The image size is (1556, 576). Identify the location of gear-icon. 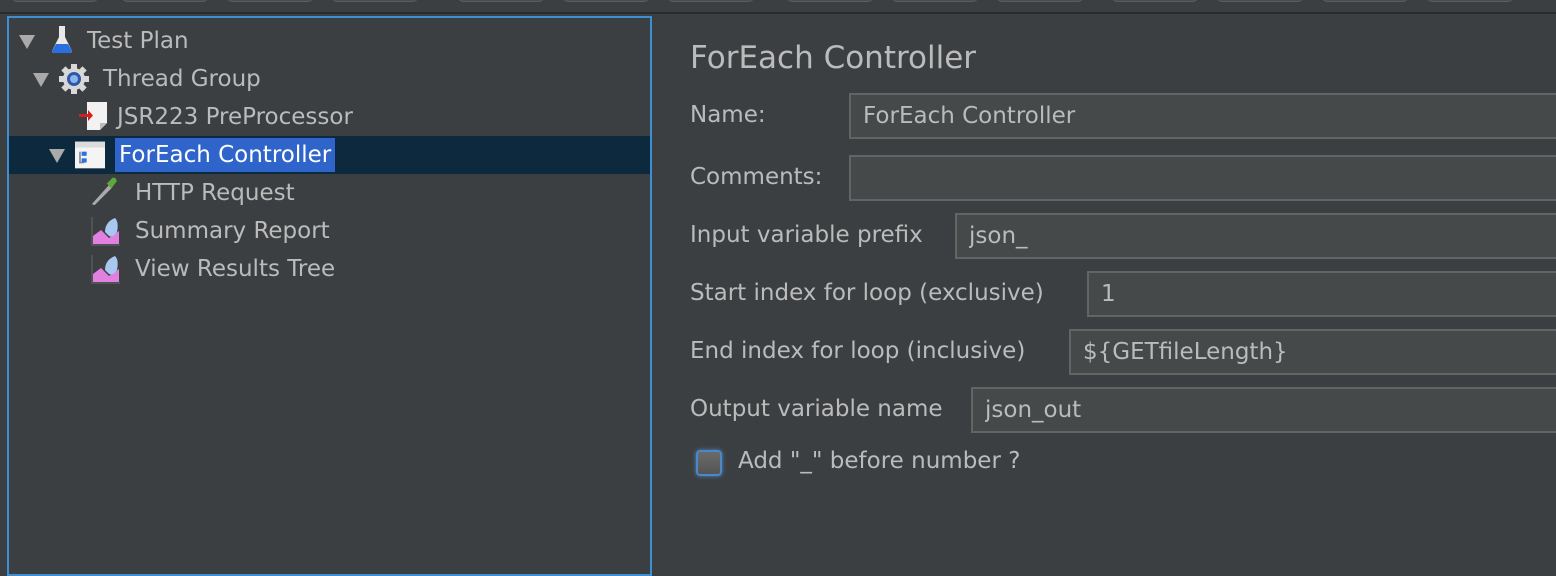
(74, 79).